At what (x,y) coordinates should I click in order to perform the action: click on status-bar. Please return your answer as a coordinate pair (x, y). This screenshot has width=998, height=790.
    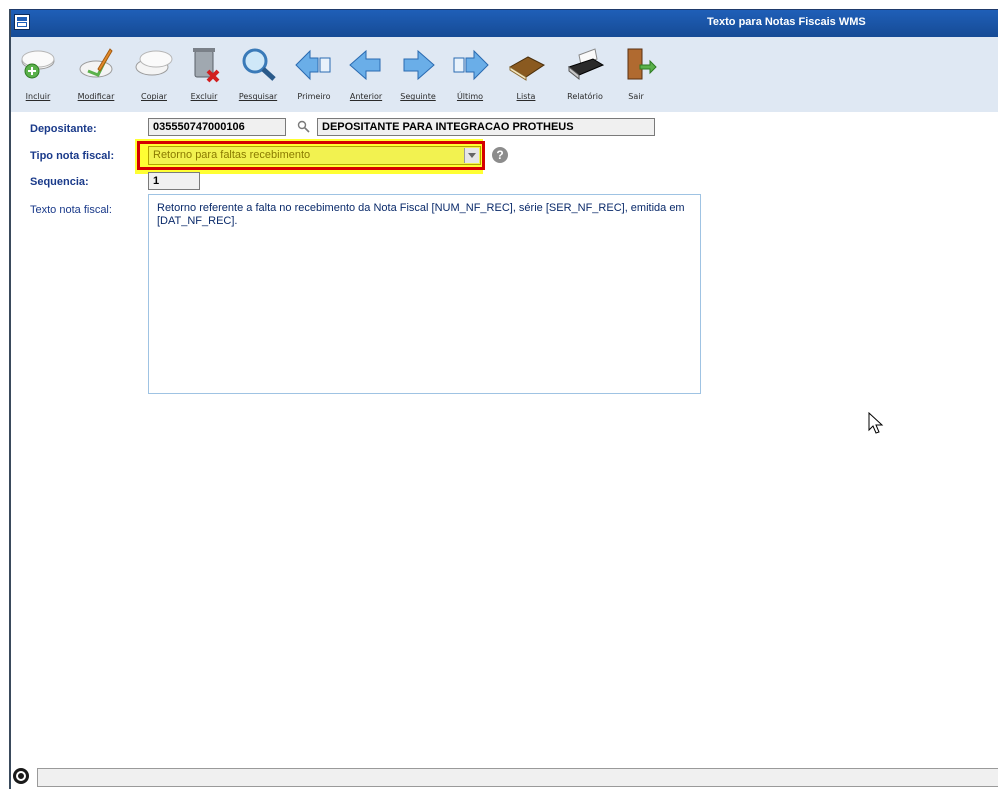
    Looking at the image, I should click on (504, 777).